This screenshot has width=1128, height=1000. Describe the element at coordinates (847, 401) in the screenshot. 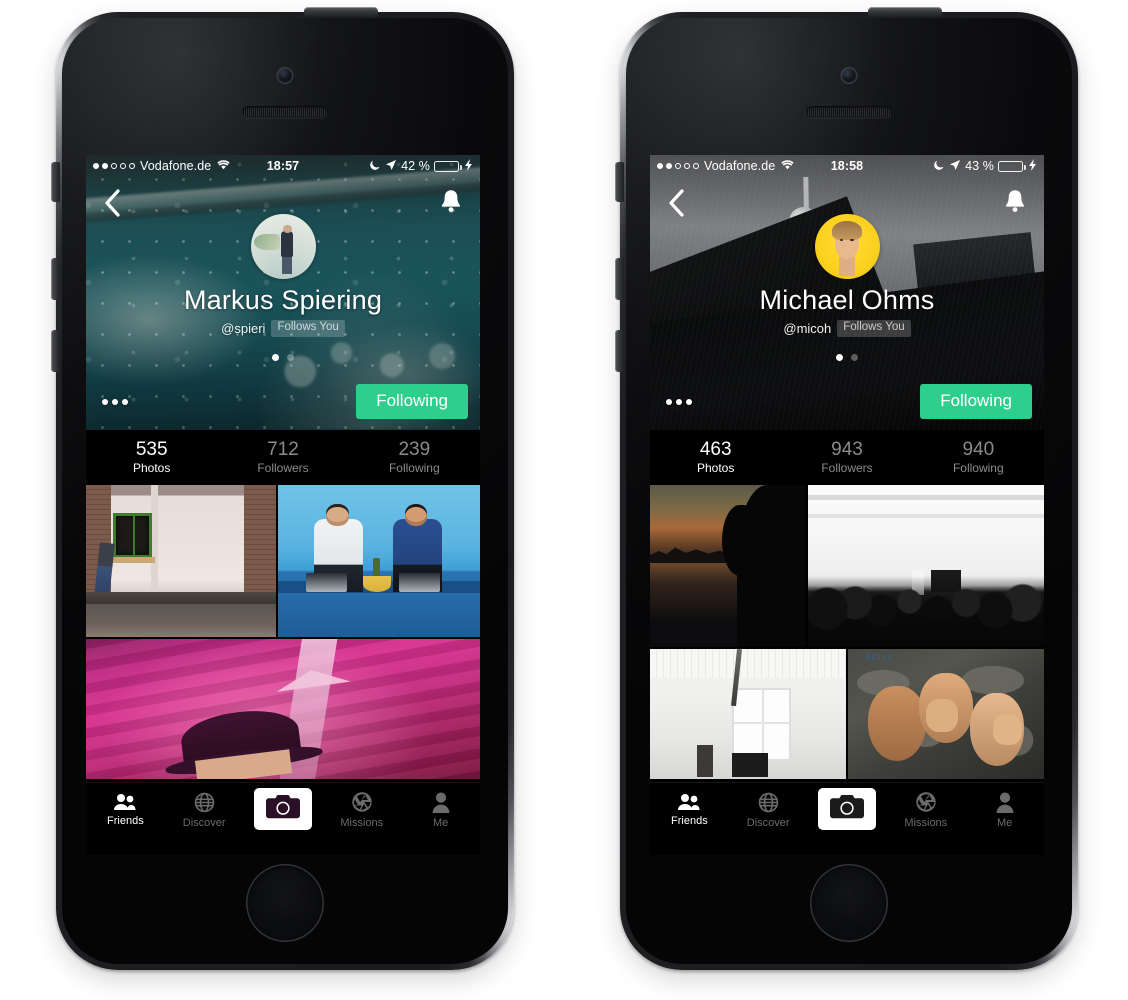

I see `cover-actions: Following` at that location.